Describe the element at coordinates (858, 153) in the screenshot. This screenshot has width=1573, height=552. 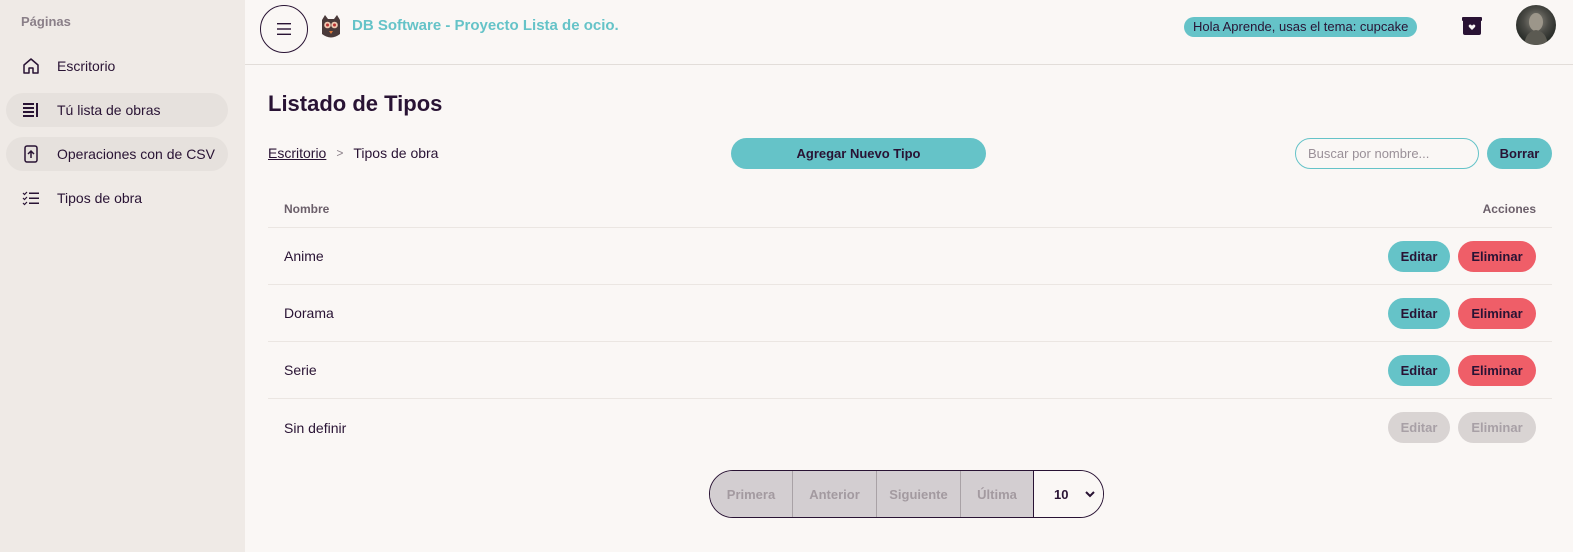
I see `add-type-button: Agregar Nuevo Tipo` at that location.